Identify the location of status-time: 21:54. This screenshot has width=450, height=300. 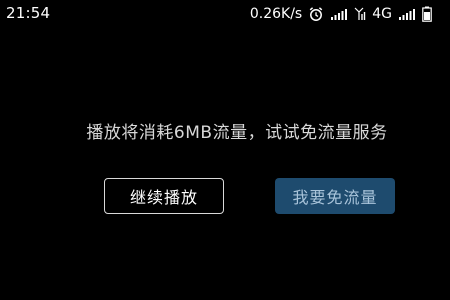
(28, 13).